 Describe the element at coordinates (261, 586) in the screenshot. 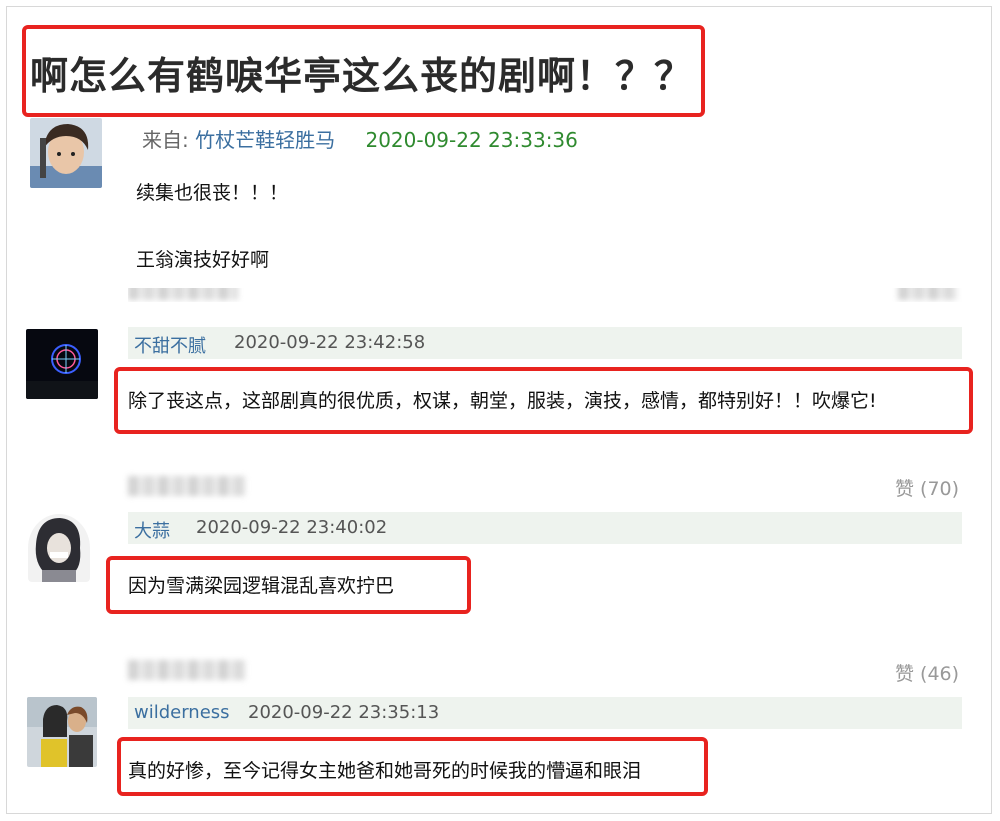

I see `reply-text-2: 因为雪满梁园逻辑混乱喜欢拧巴` at that location.